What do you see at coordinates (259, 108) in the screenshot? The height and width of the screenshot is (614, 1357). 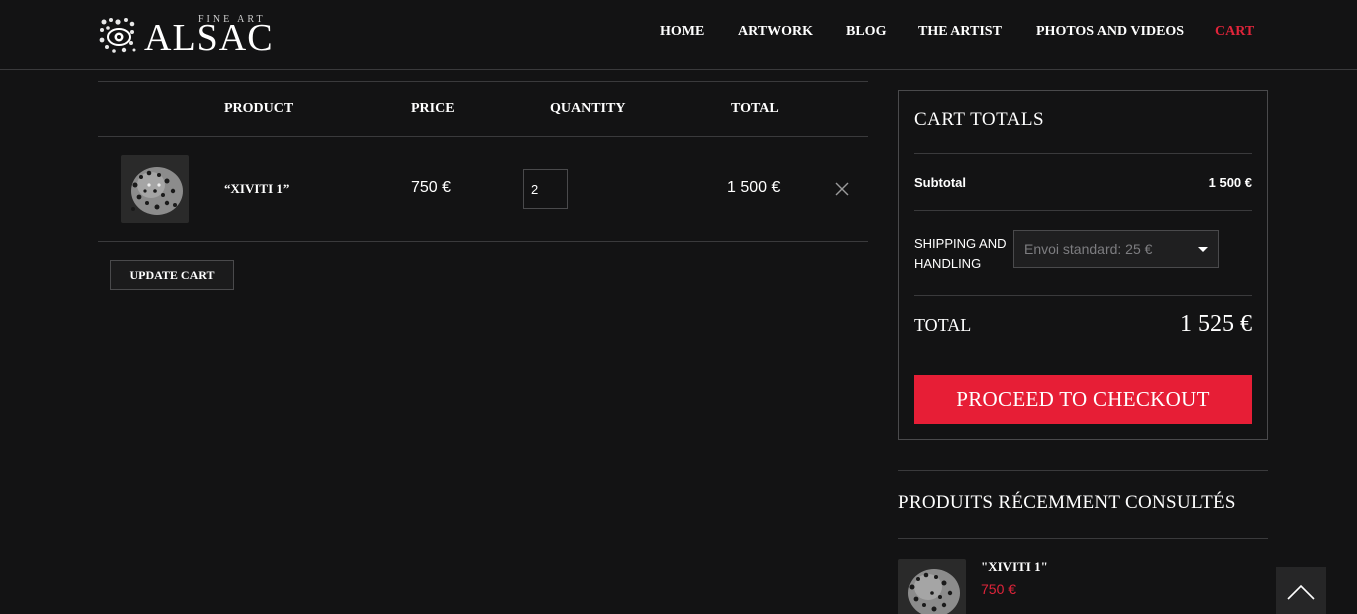 I see `column-header-product: PRODUCT` at bounding box center [259, 108].